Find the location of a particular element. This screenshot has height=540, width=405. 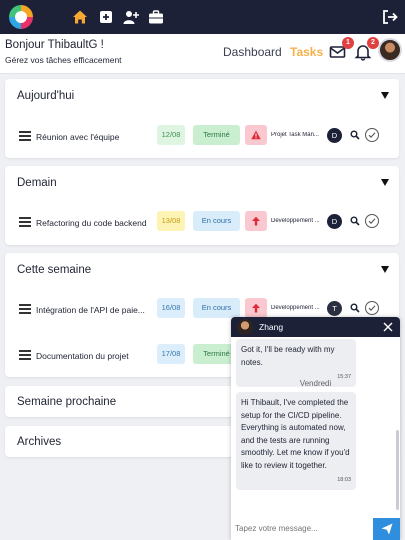

send-button is located at coordinates (386, 529).